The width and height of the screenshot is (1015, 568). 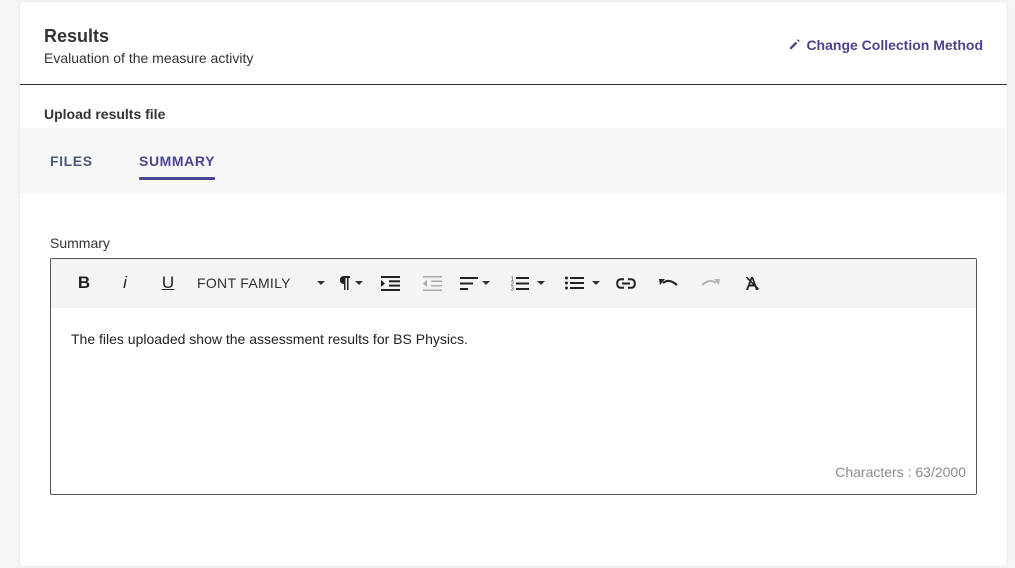 What do you see at coordinates (752, 283) in the screenshot?
I see `clear-formatting-icon` at bounding box center [752, 283].